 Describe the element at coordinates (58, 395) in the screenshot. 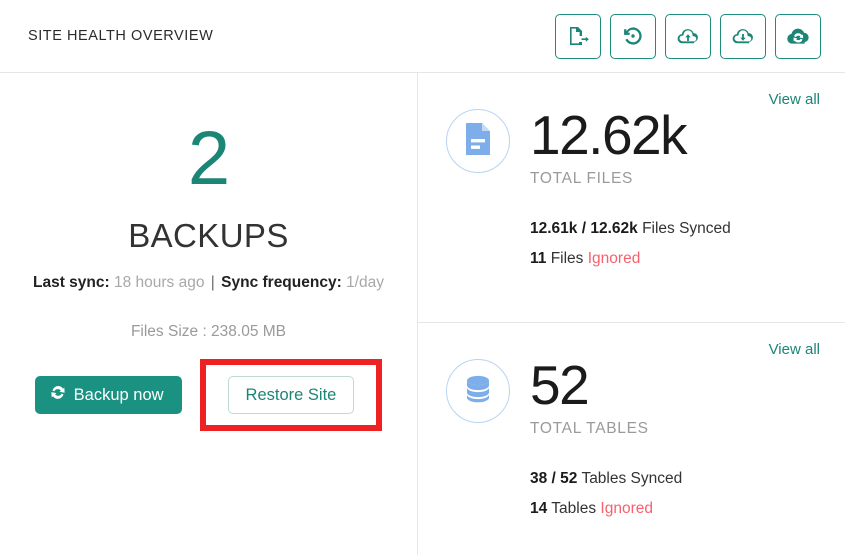

I see `refresh-icon` at that location.